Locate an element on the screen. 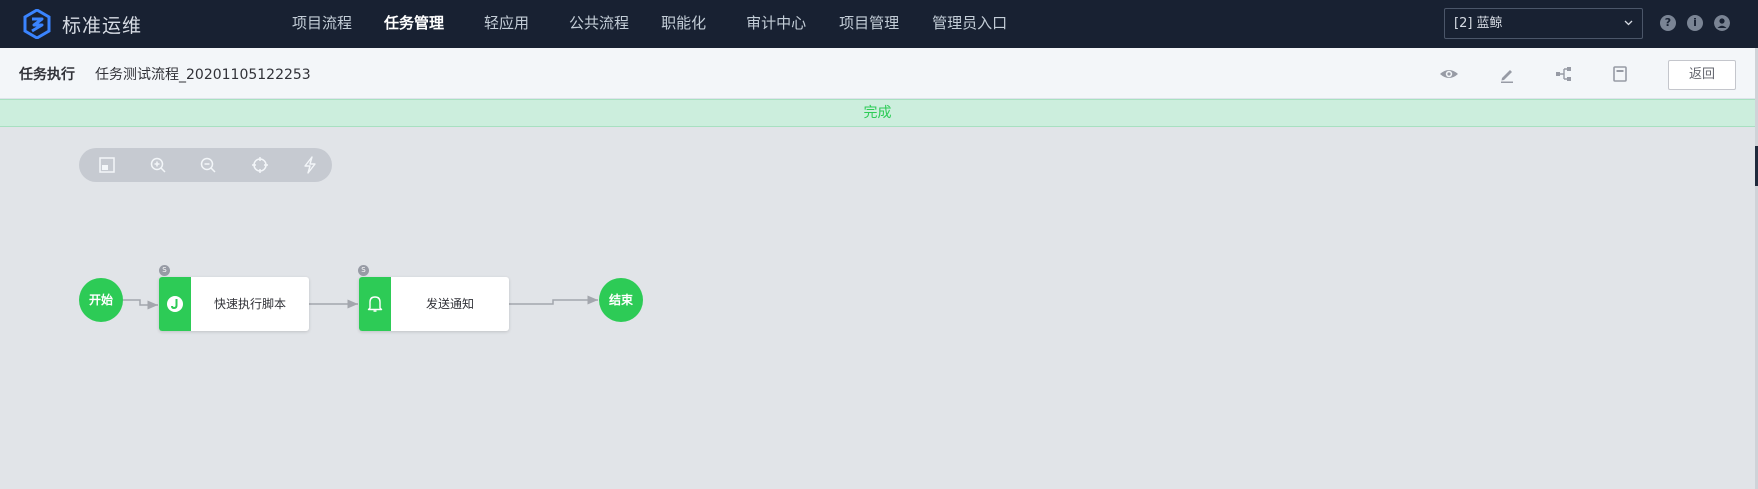 This screenshot has width=1758, height=489. bell-icon is located at coordinates (375, 304).